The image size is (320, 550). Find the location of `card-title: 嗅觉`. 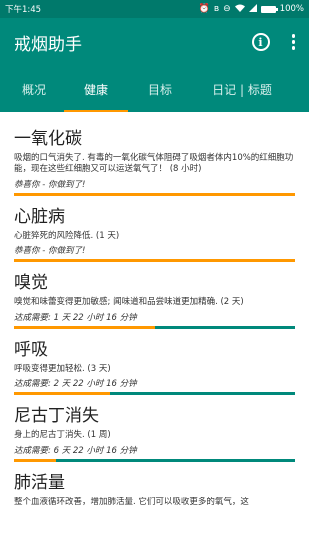

card-title: 嗅觉 is located at coordinates (31, 283).